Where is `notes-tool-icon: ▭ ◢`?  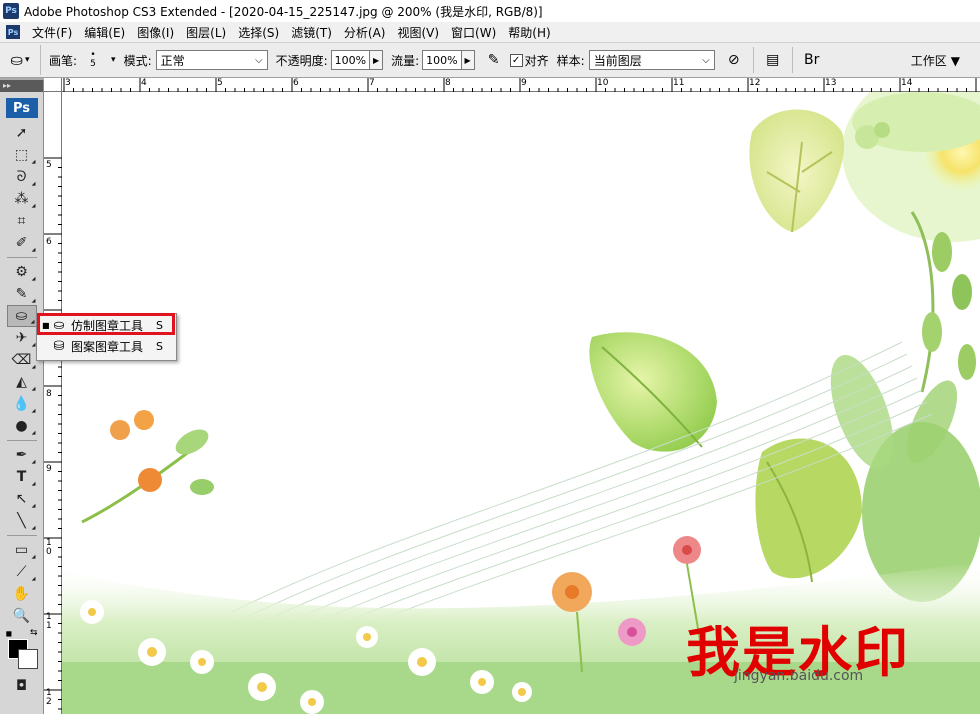
notes-tool-icon: ▭ ◢ is located at coordinates (22, 550).